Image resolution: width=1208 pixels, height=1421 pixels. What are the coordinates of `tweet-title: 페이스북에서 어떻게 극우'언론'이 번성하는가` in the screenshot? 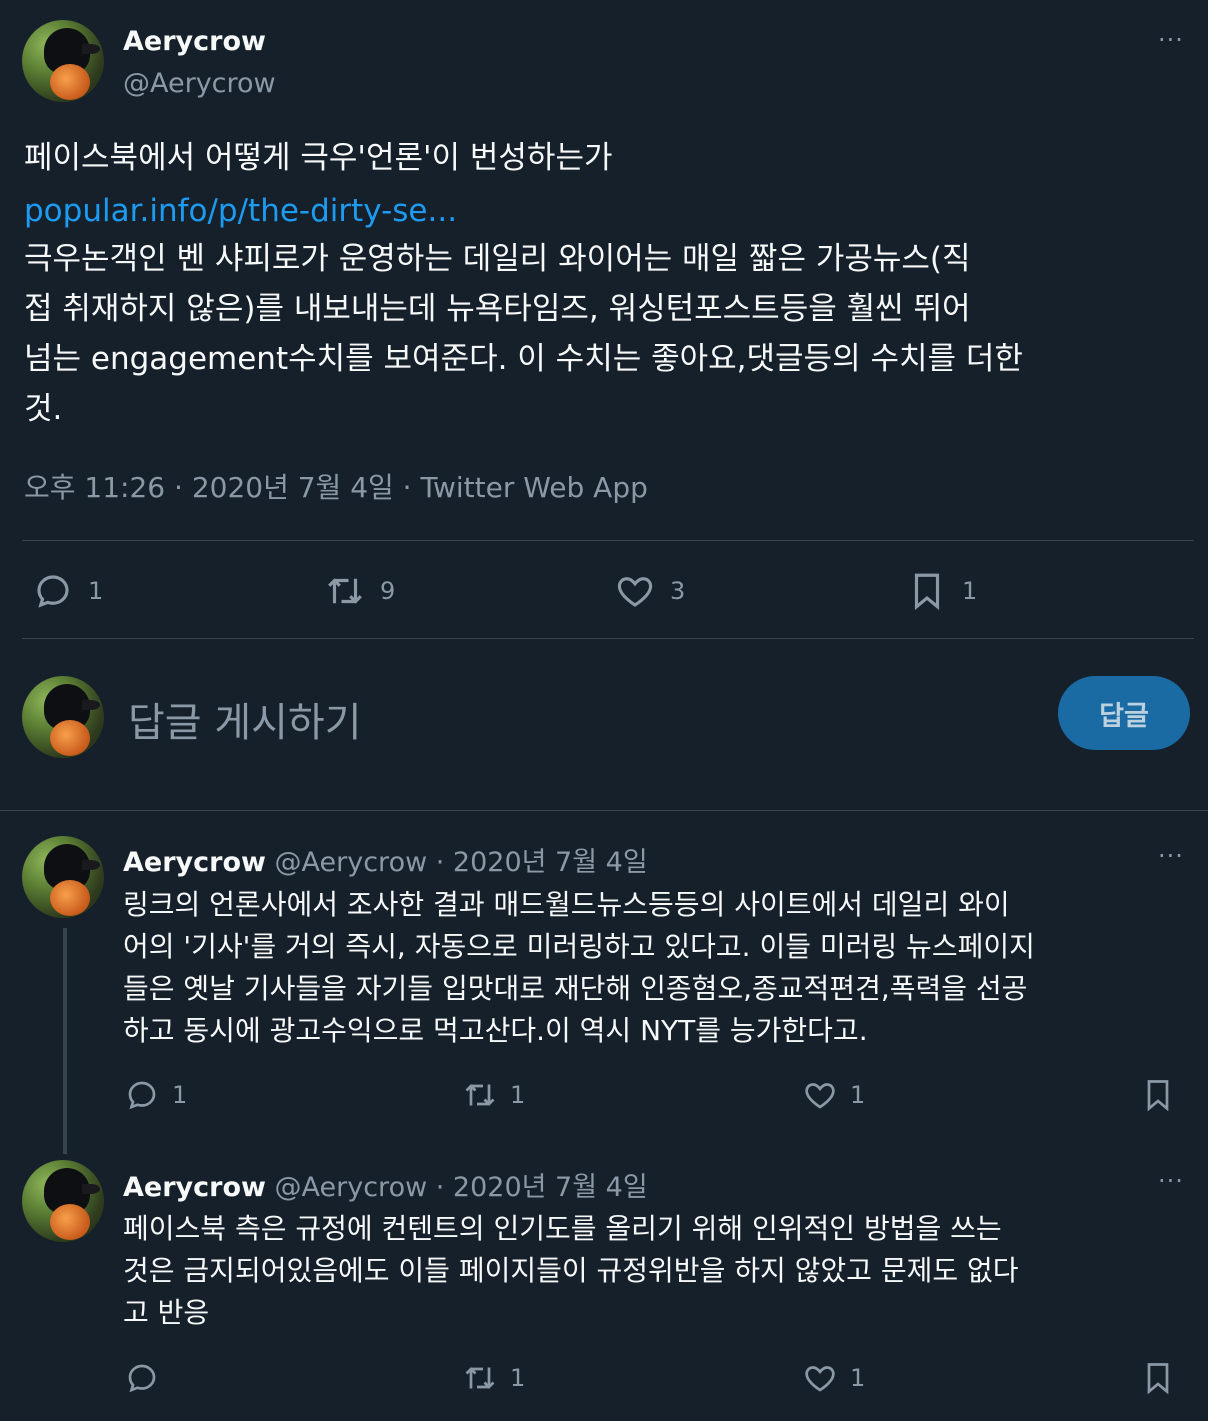 It's located at (318, 158).